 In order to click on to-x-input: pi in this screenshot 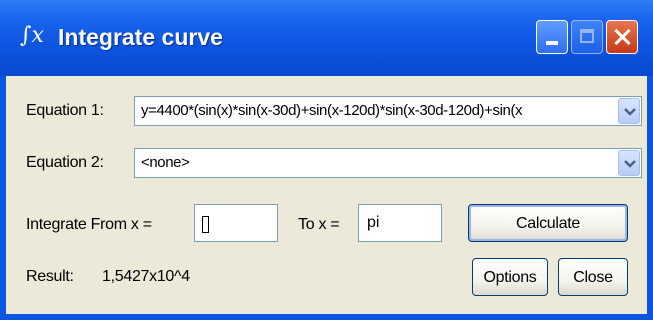, I will do `click(400, 223)`.